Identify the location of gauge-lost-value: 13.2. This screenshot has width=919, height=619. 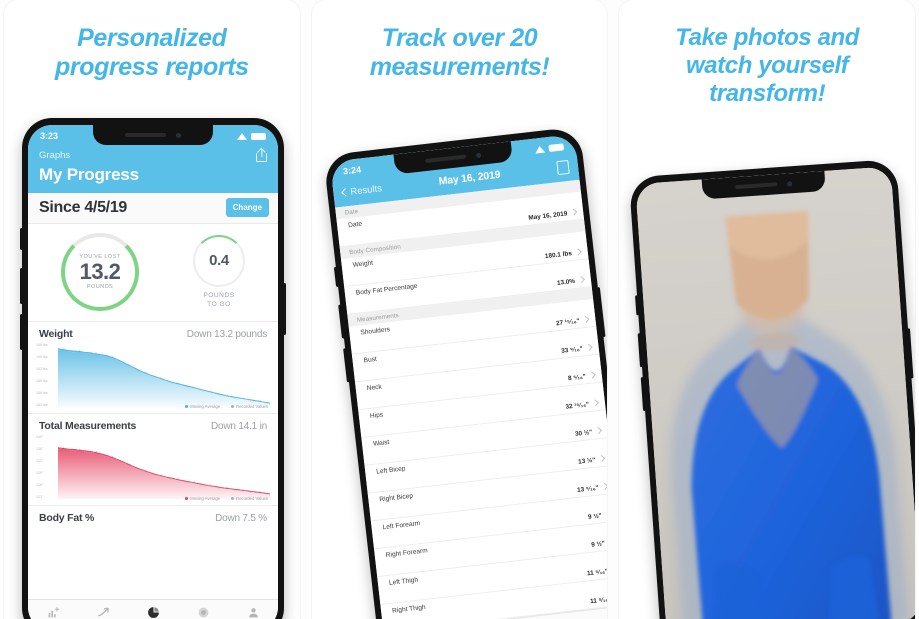
(100, 272).